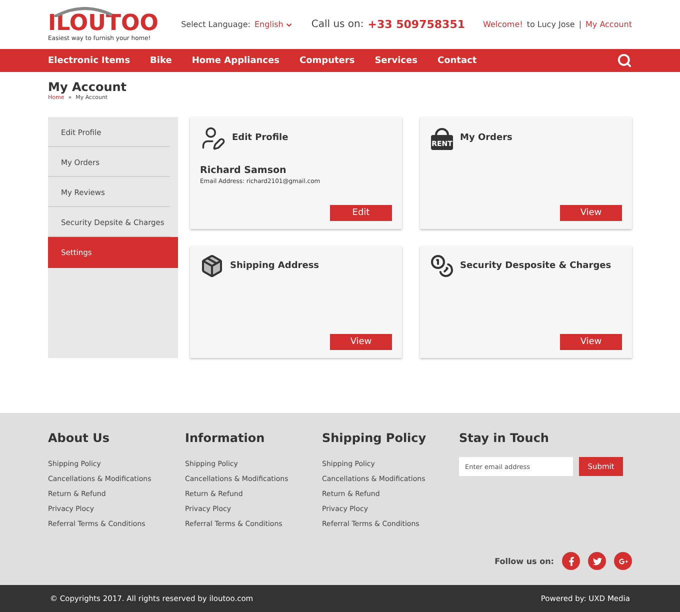 Image resolution: width=680 pixels, height=612 pixels. I want to click on nav-item: Computers, so click(327, 61).